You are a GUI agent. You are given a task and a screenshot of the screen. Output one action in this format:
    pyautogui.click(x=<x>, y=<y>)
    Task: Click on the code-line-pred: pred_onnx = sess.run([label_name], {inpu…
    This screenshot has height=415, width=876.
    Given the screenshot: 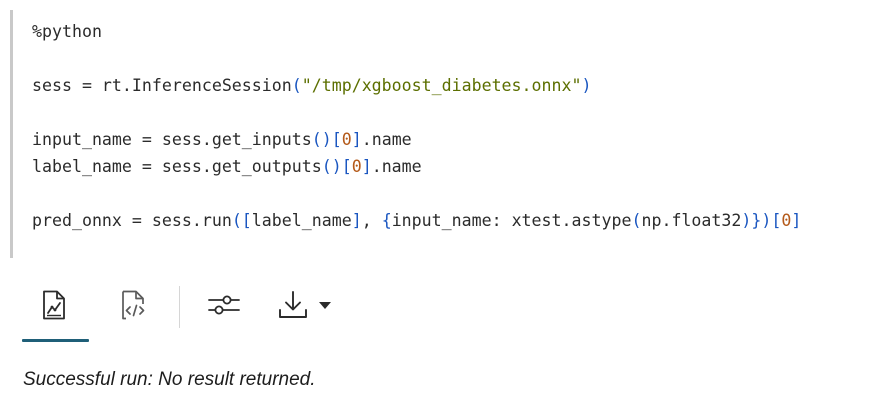 What is the action you would take?
    pyautogui.click(x=417, y=220)
    